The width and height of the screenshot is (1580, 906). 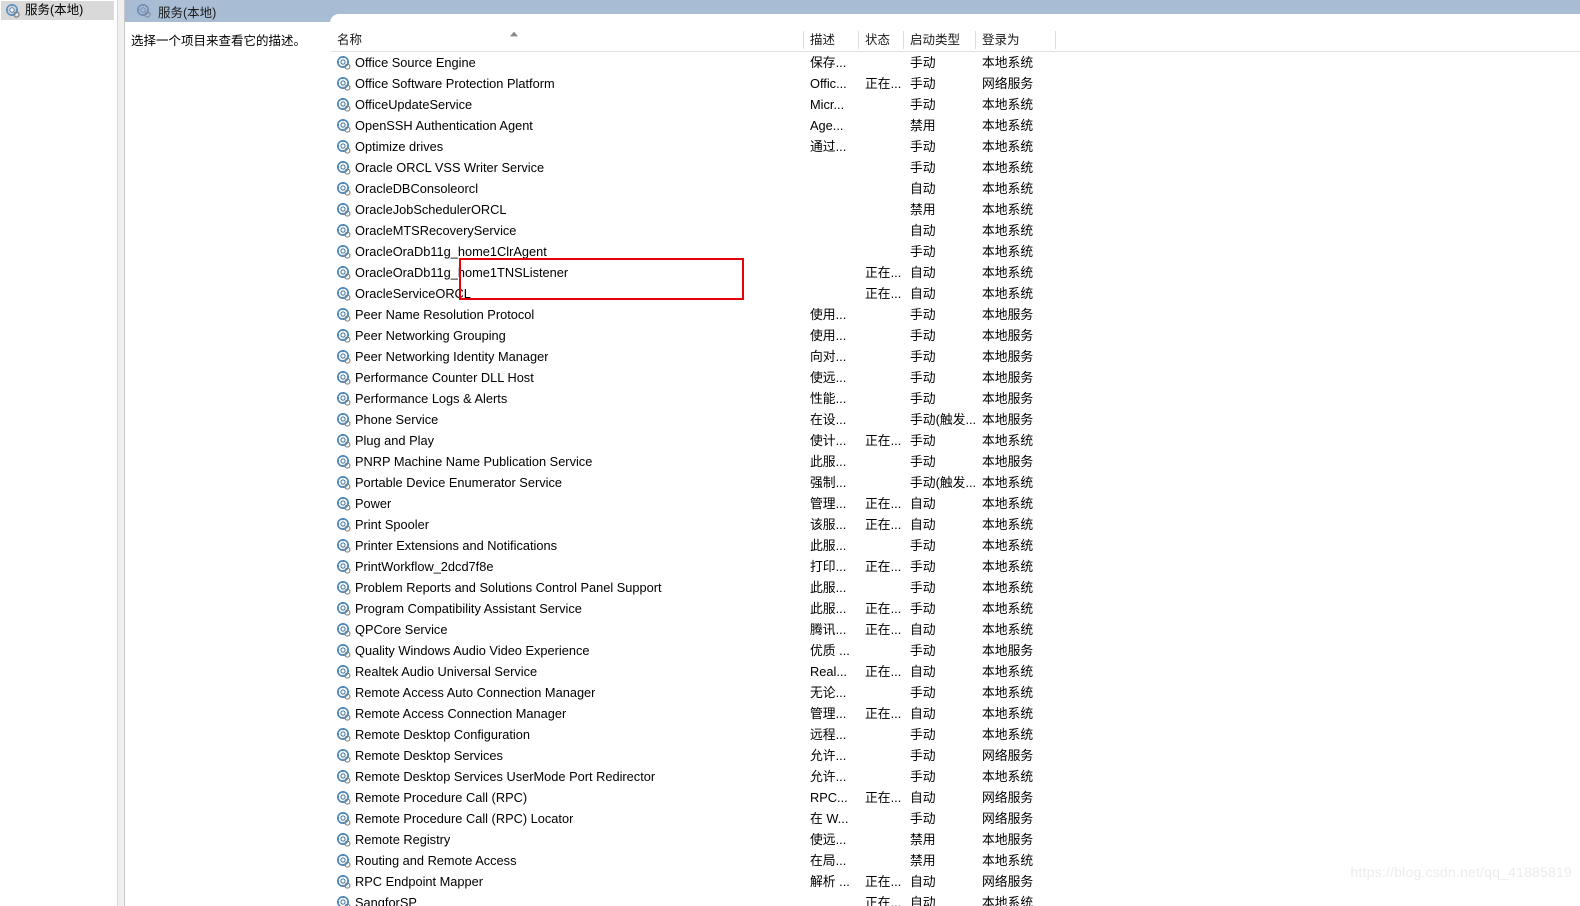 I want to click on cell-service-name: OpenSSH Authentication Agent, so click(x=435, y=125).